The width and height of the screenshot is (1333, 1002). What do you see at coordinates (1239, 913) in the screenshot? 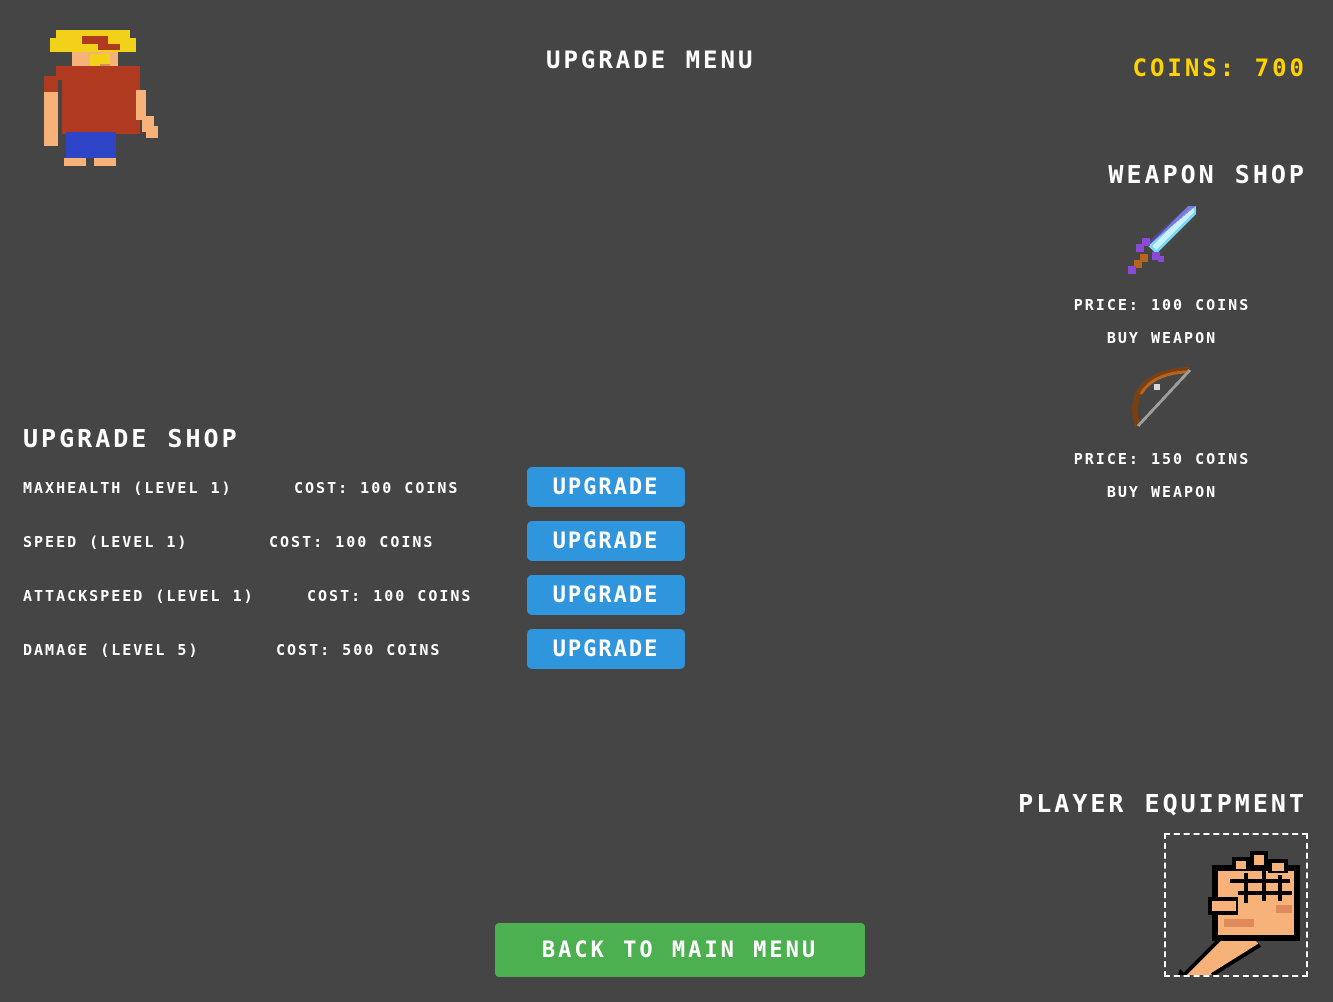
I see `fist-icon` at bounding box center [1239, 913].